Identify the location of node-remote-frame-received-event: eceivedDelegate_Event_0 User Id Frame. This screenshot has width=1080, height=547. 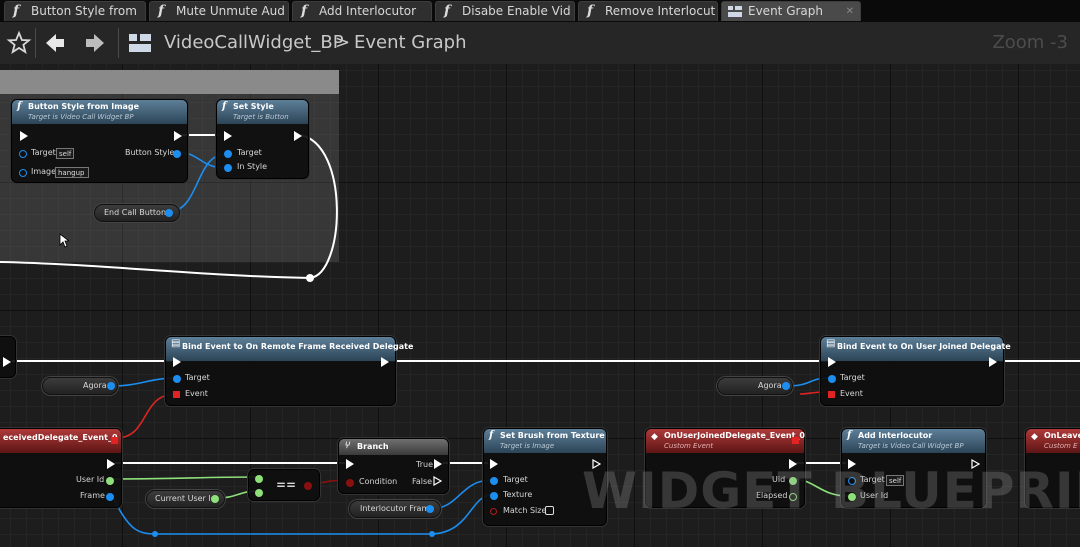
(61, 468).